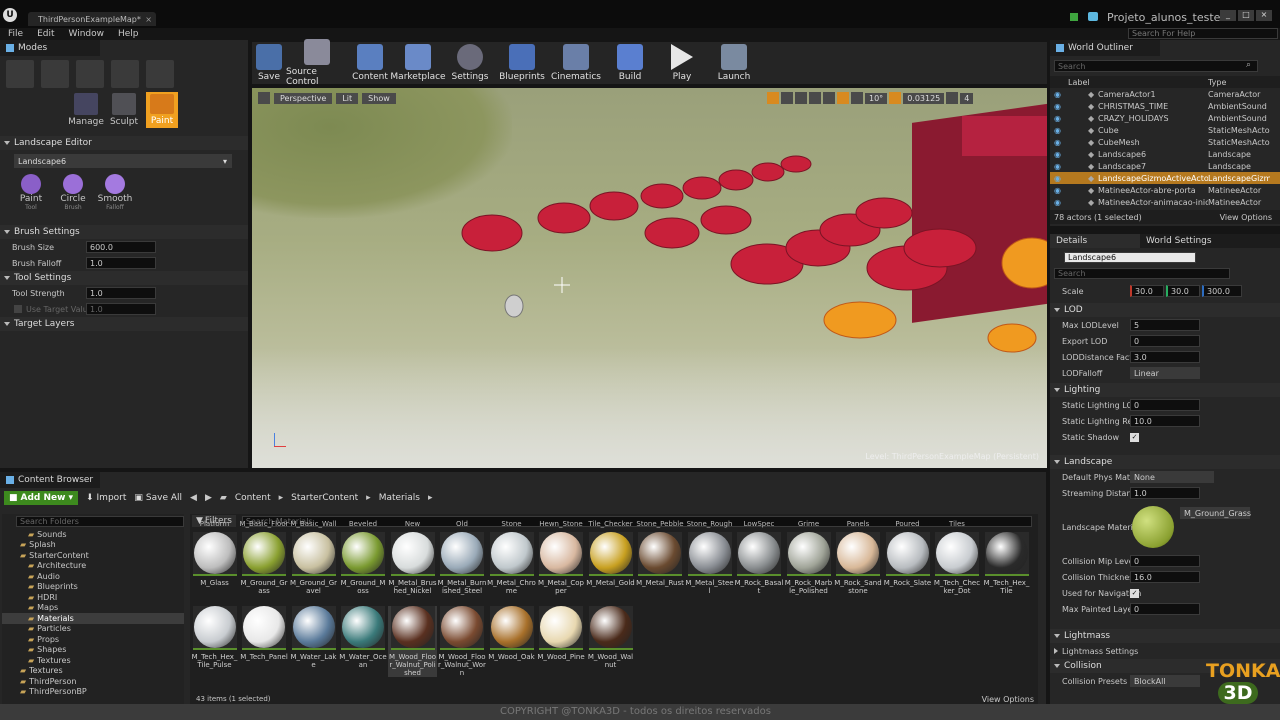  Describe the element at coordinates (876, 98) in the screenshot. I see `angle-snap-value: 10°` at that location.